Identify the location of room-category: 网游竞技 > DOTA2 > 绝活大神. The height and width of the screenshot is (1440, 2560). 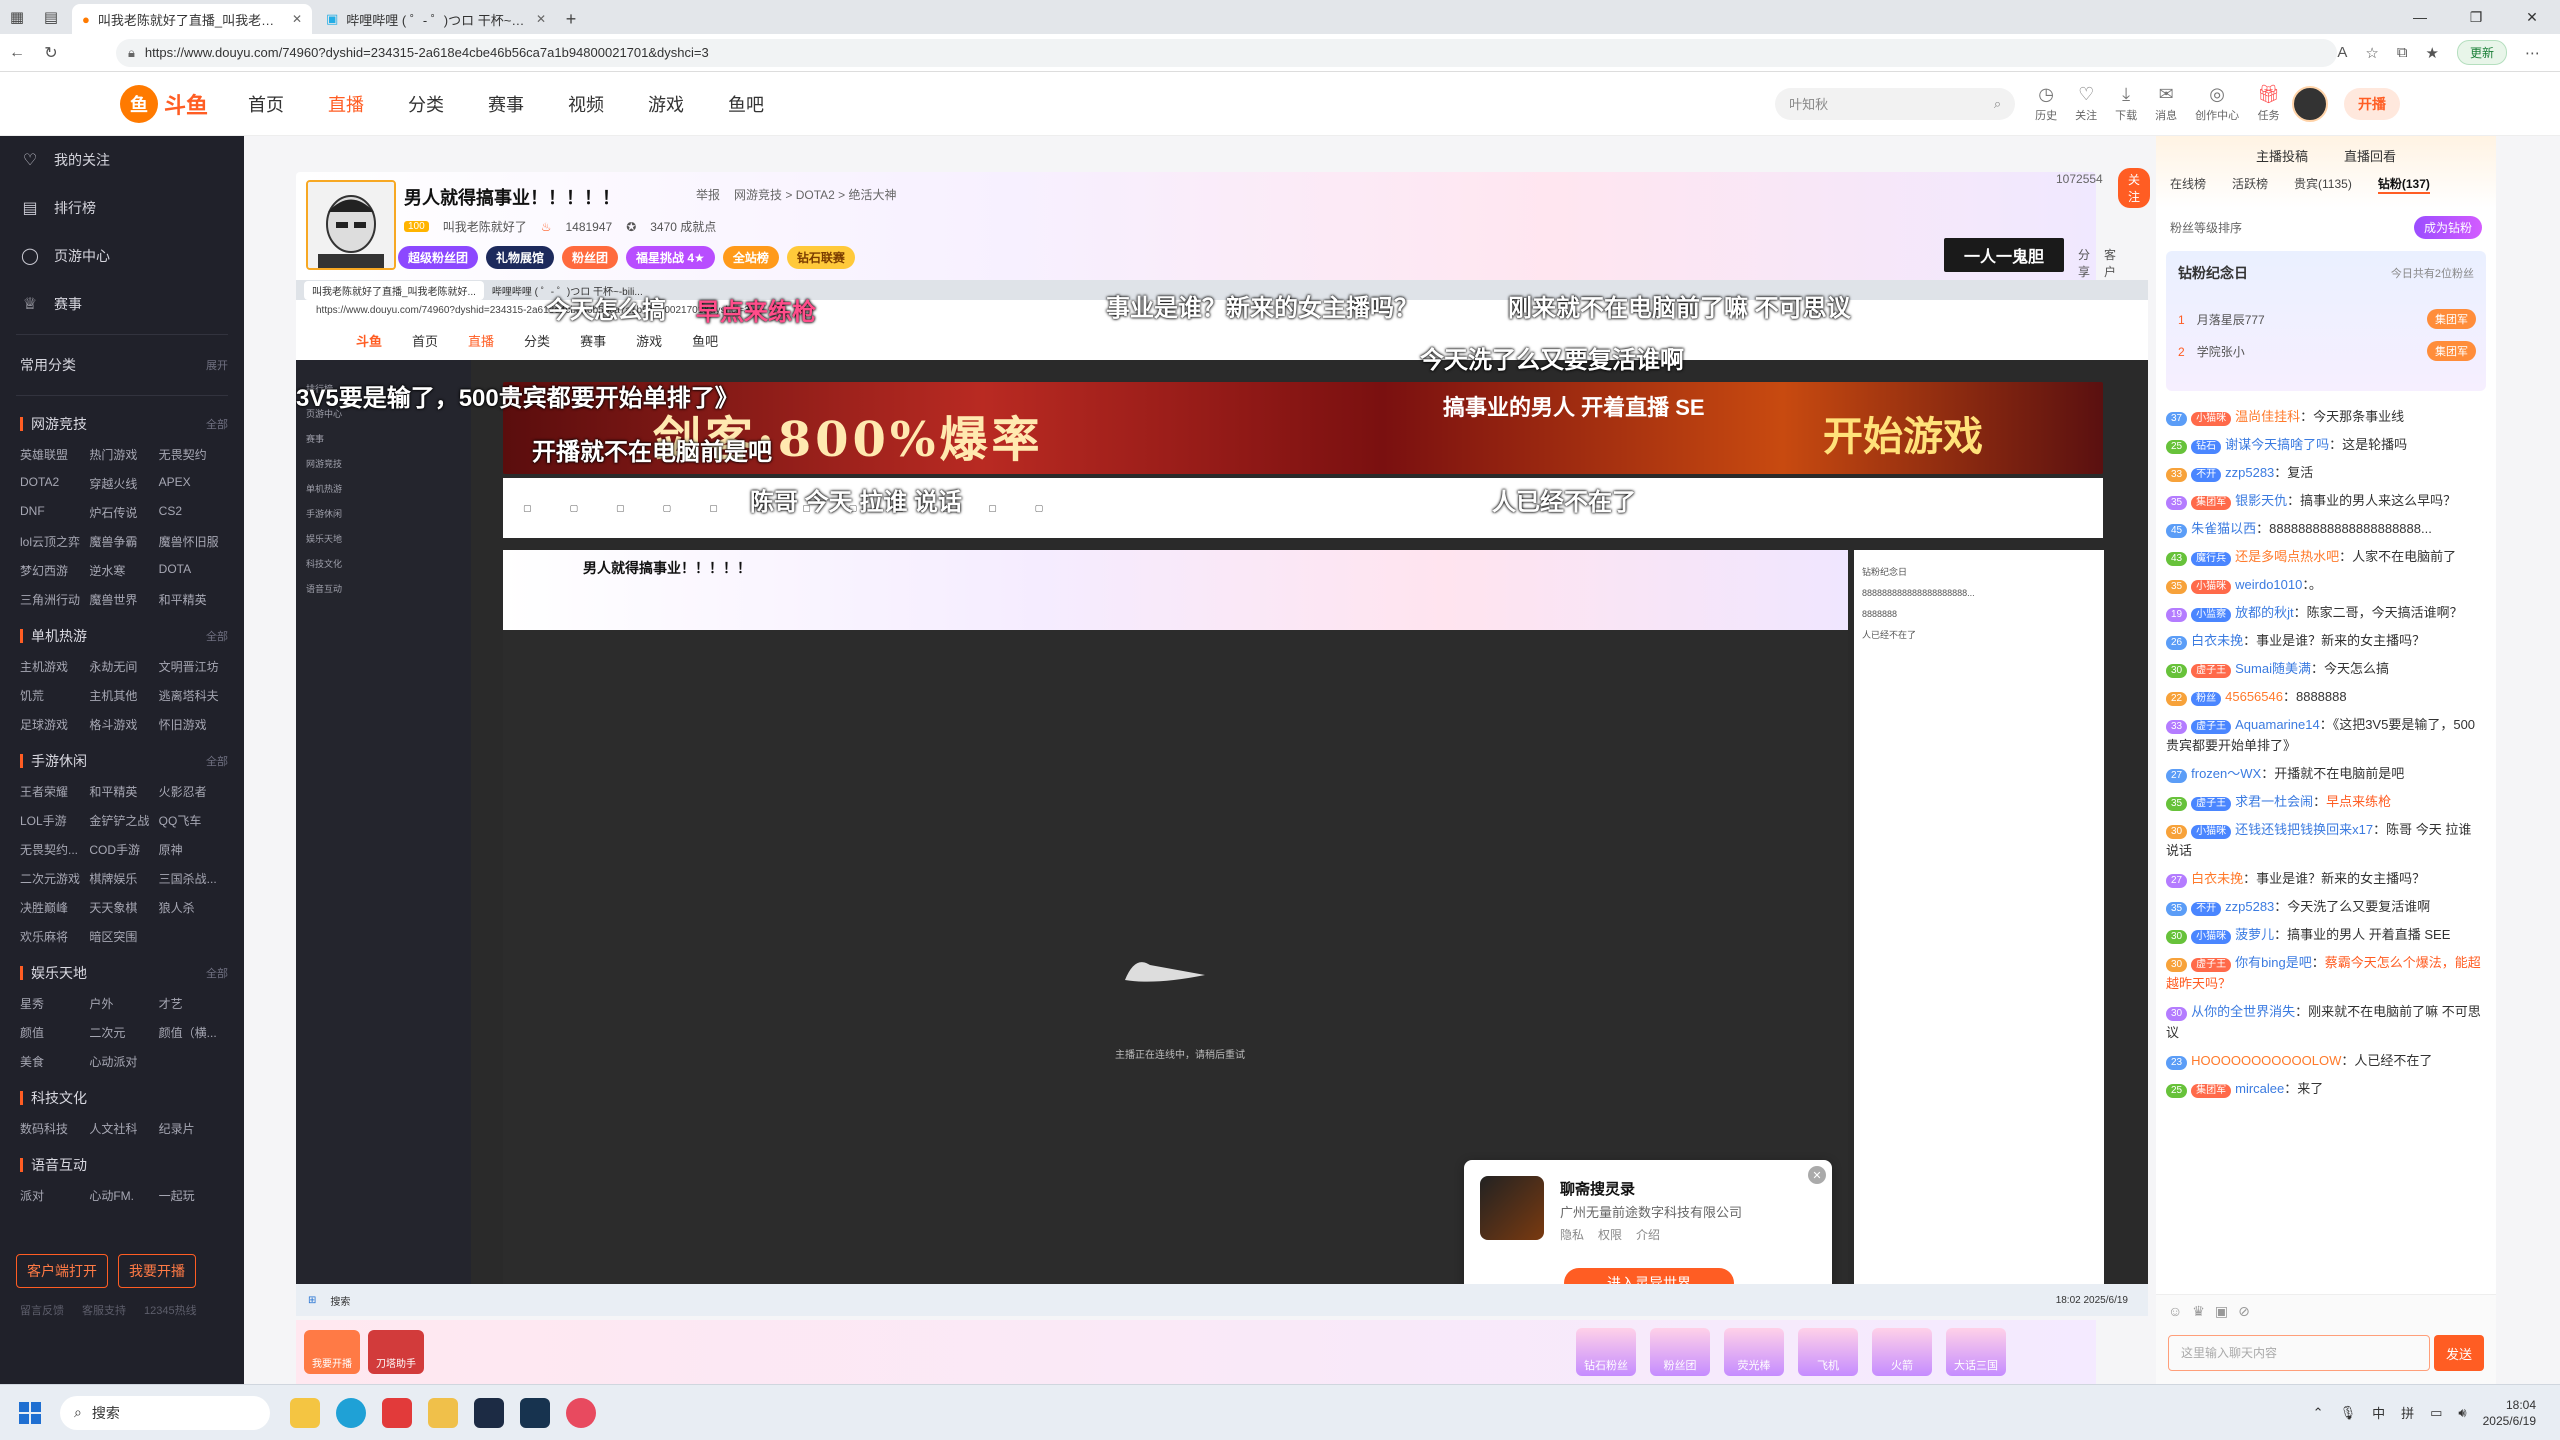
(815, 194).